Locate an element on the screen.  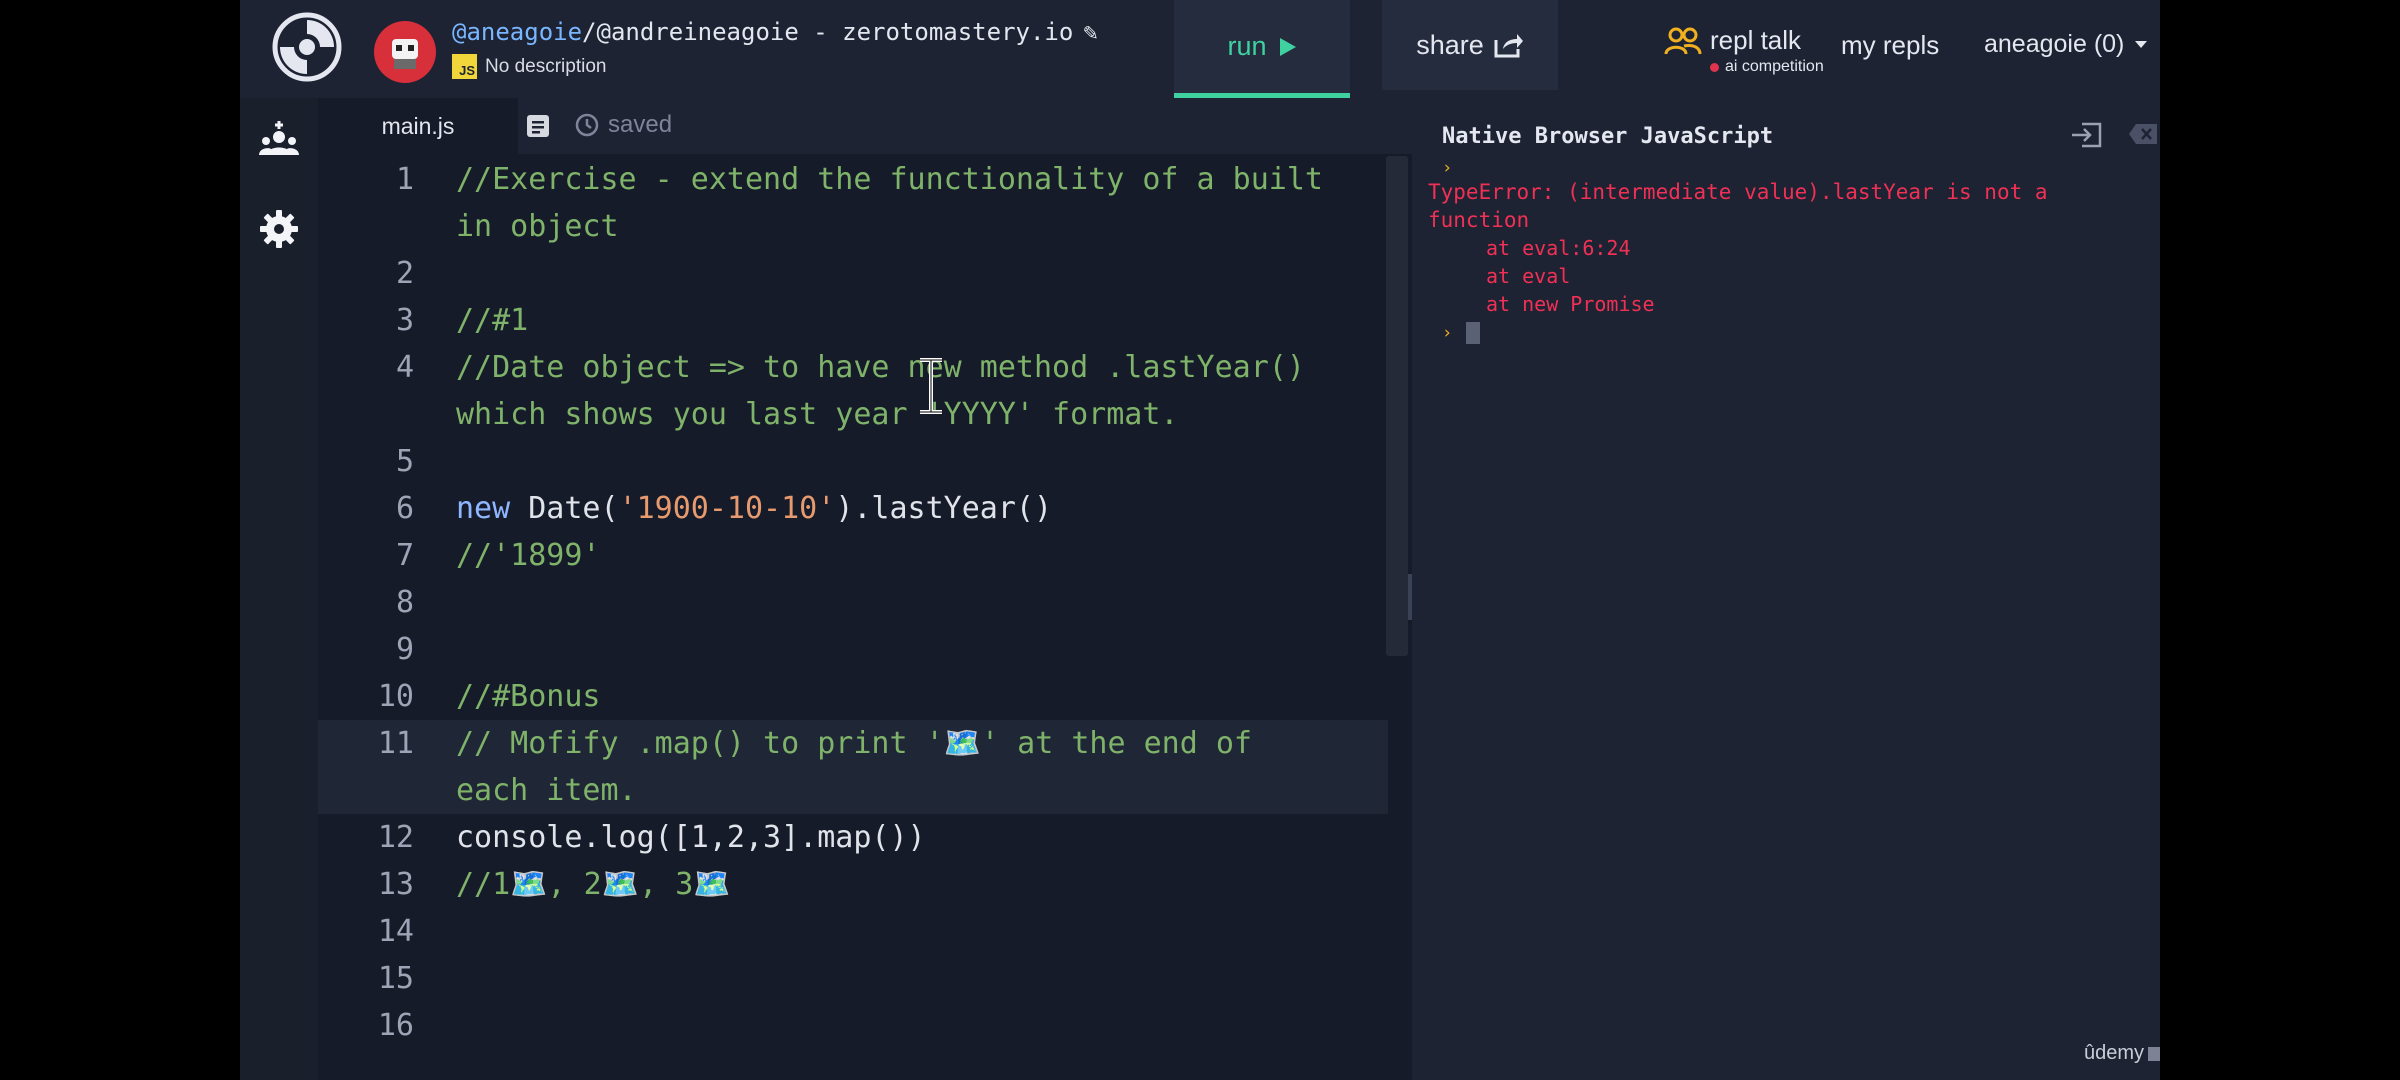
code-line: 14 is located at coordinates (853, 931).